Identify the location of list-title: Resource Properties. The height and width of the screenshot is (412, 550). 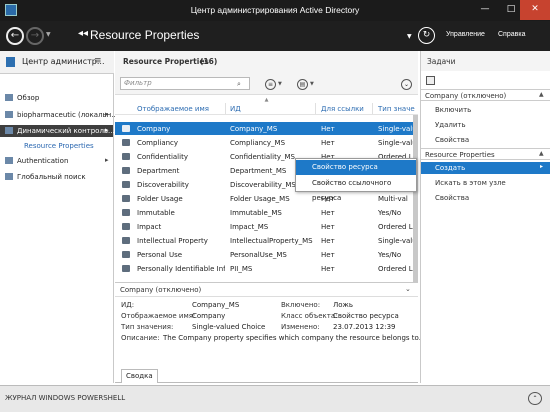
(166, 61).